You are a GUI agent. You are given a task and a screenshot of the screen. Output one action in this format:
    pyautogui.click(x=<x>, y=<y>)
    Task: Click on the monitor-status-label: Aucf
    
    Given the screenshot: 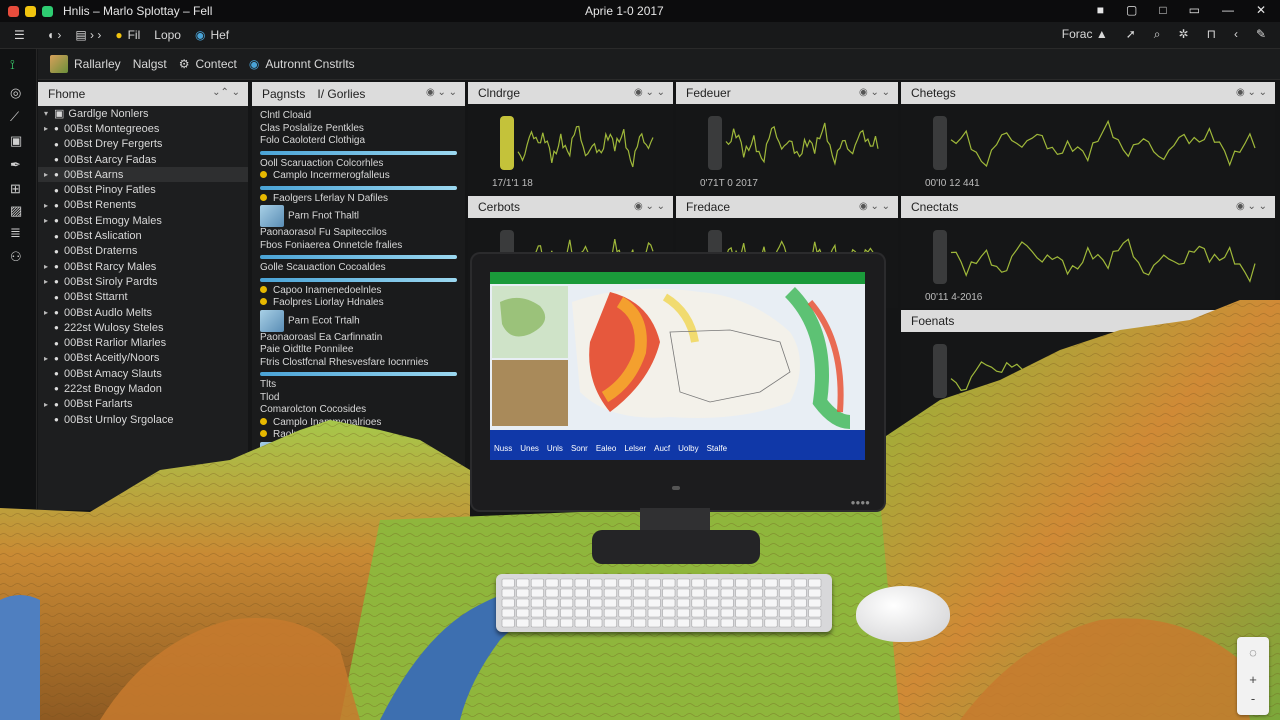 What is the action you would take?
    pyautogui.click(x=662, y=448)
    